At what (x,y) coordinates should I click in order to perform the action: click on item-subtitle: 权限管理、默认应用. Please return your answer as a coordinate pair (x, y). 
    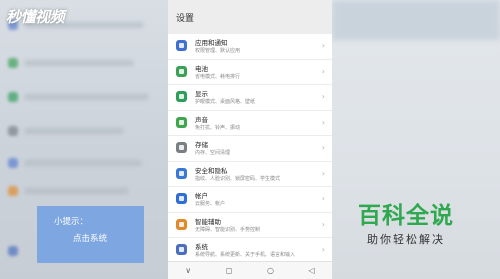
    Looking at the image, I should click on (218, 51).